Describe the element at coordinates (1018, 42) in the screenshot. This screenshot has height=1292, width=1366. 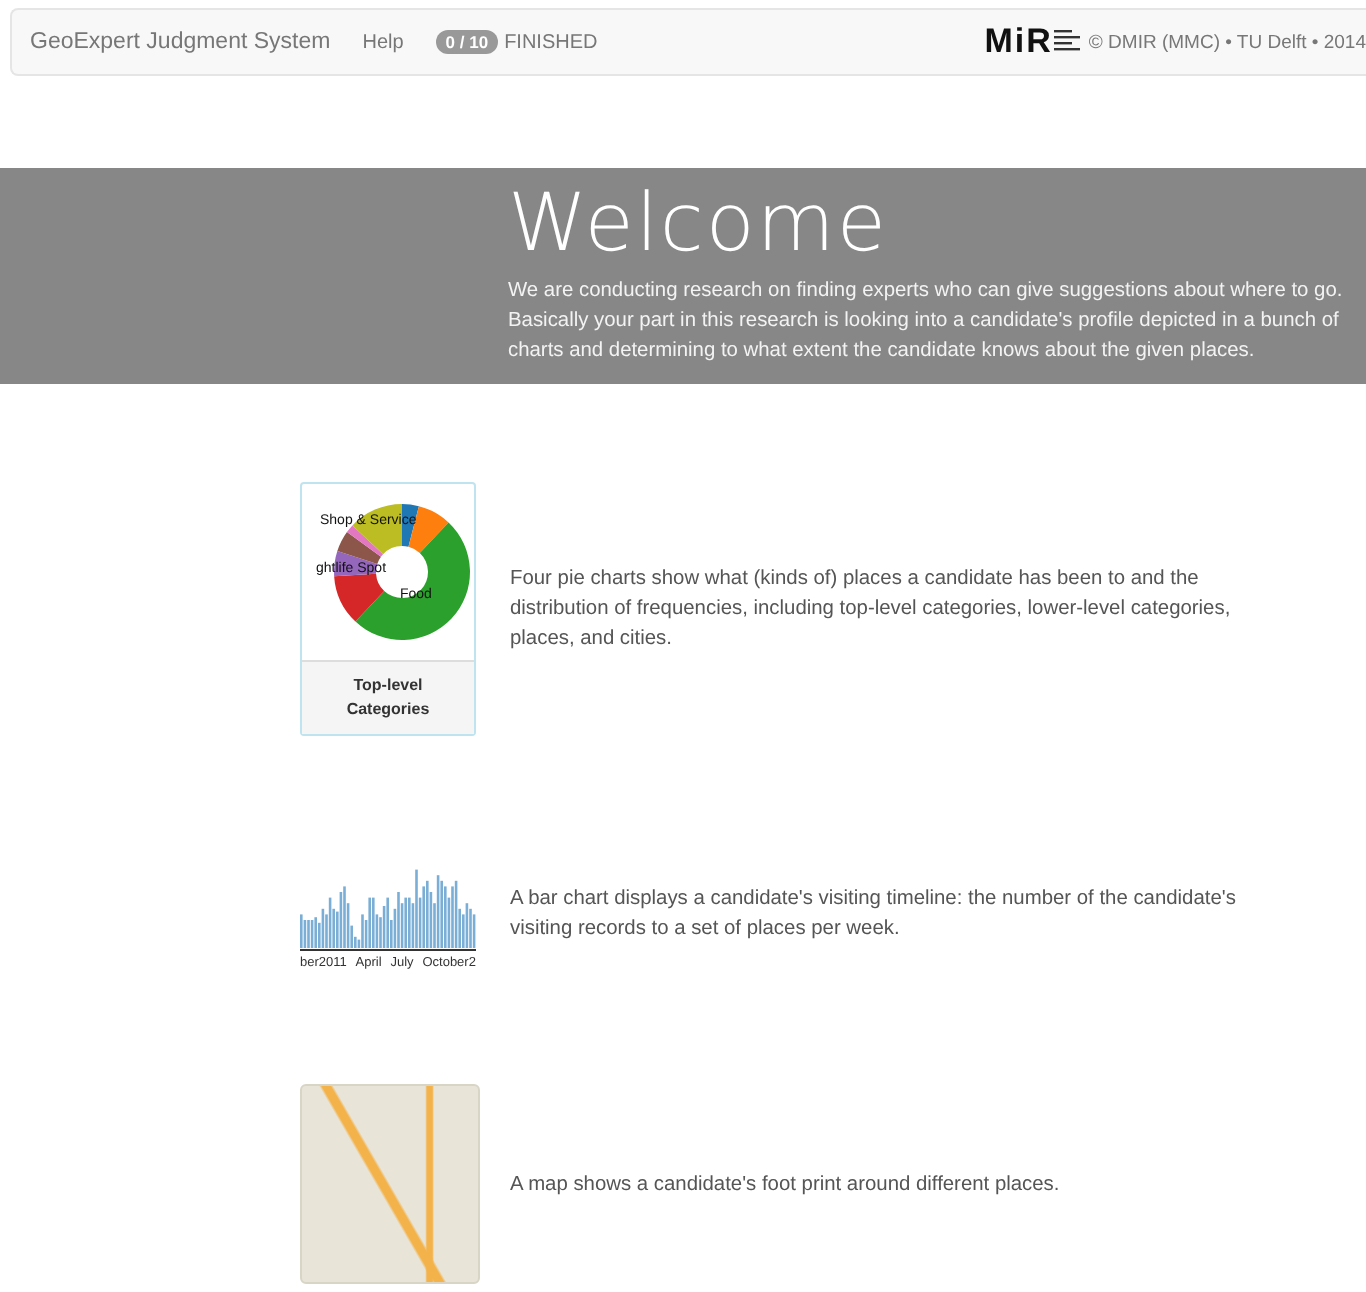
I see `logo: MiR` at that location.